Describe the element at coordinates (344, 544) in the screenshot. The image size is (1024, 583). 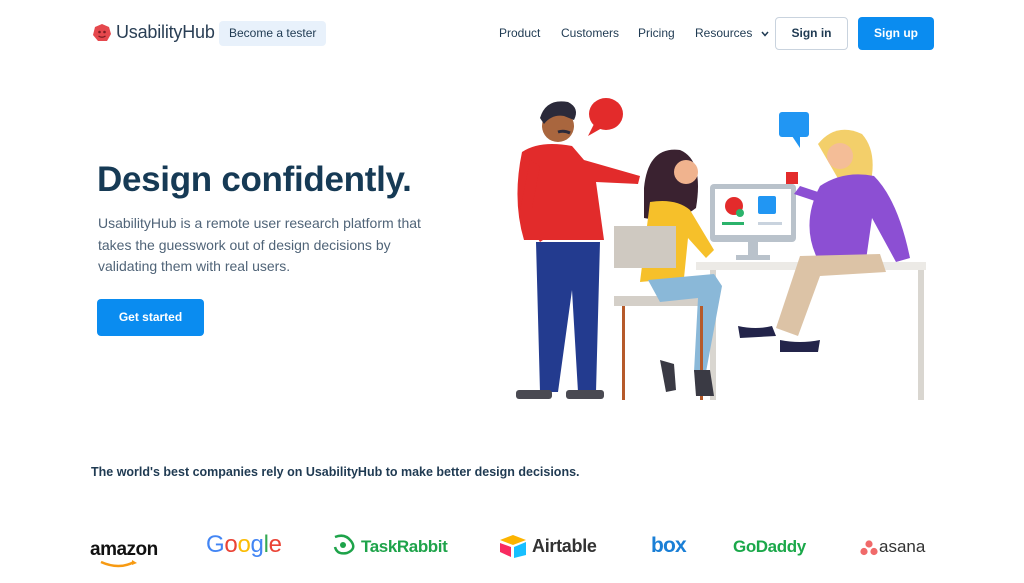
I see `taskrabbit-logo-icon` at that location.